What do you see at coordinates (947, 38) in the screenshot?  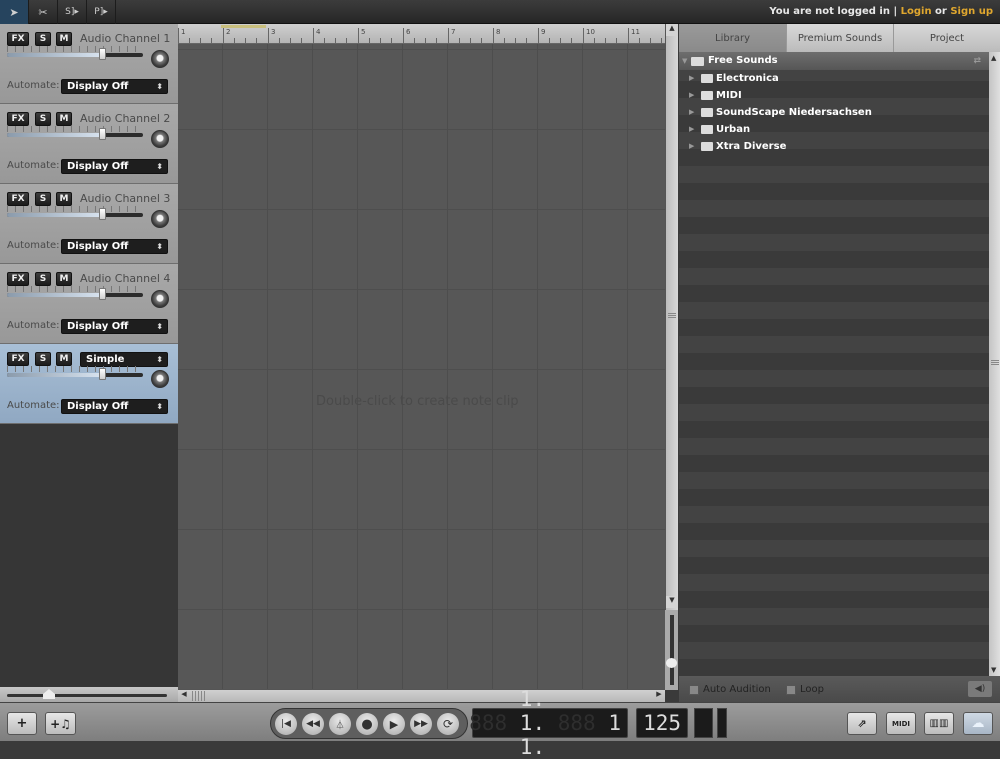 I see `tab-project: Project` at bounding box center [947, 38].